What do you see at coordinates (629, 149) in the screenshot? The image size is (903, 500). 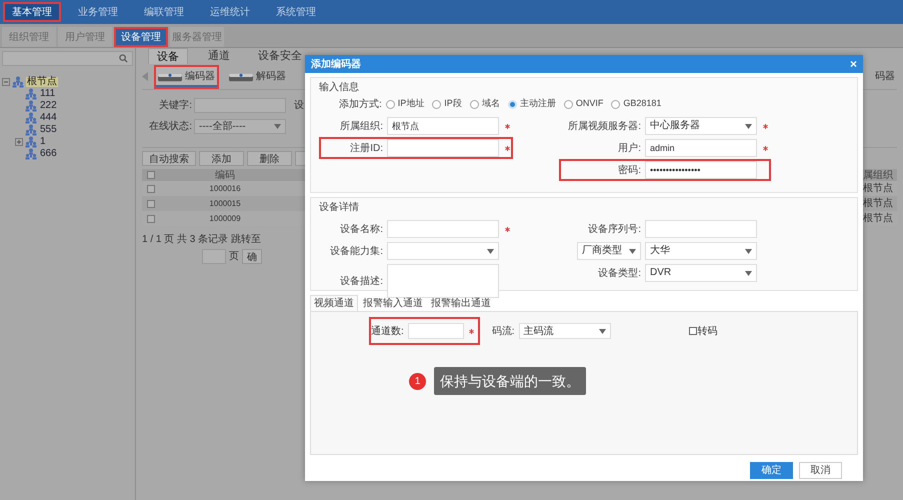 I see `field-label: 用户:` at bounding box center [629, 149].